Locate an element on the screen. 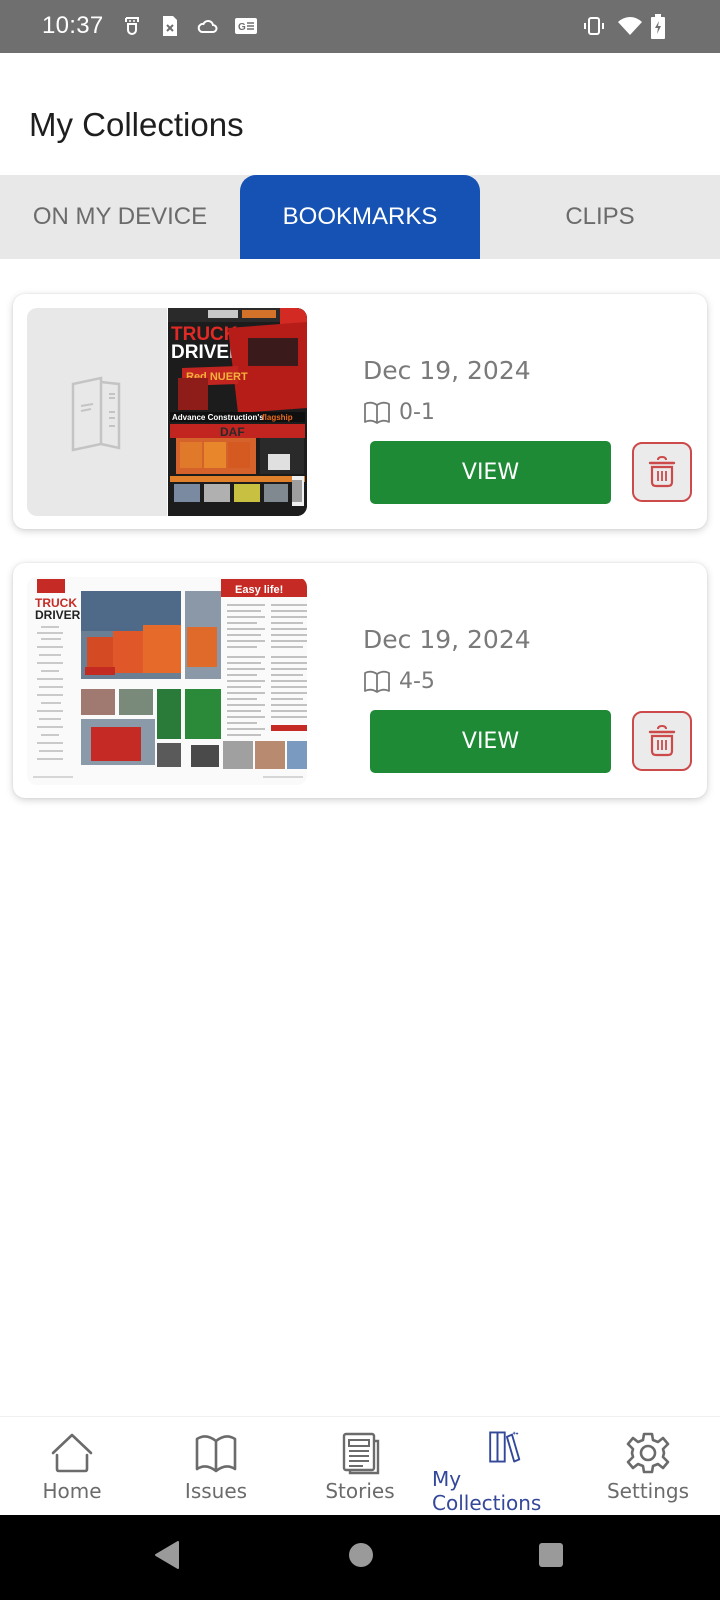  back-triangle-icon is located at coordinates (167, 1555).